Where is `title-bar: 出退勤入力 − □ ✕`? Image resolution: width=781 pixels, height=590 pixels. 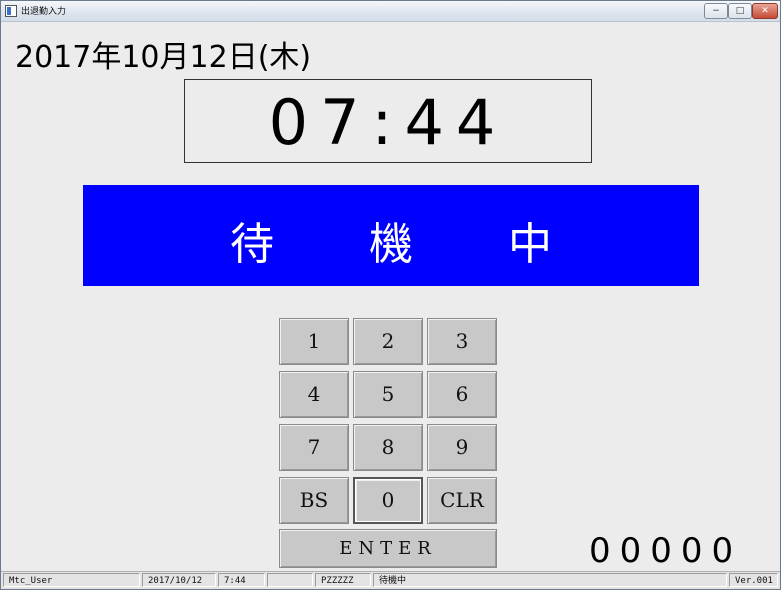 title-bar: 出退勤入力 − □ ✕ is located at coordinates (390, 11).